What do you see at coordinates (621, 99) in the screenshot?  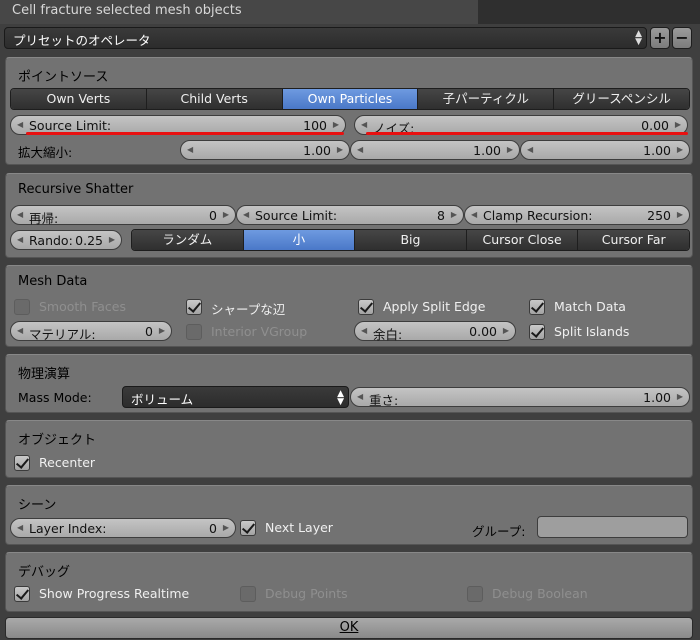 I see `option-grease-pencil: グリースペンシル` at bounding box center [621, 99].